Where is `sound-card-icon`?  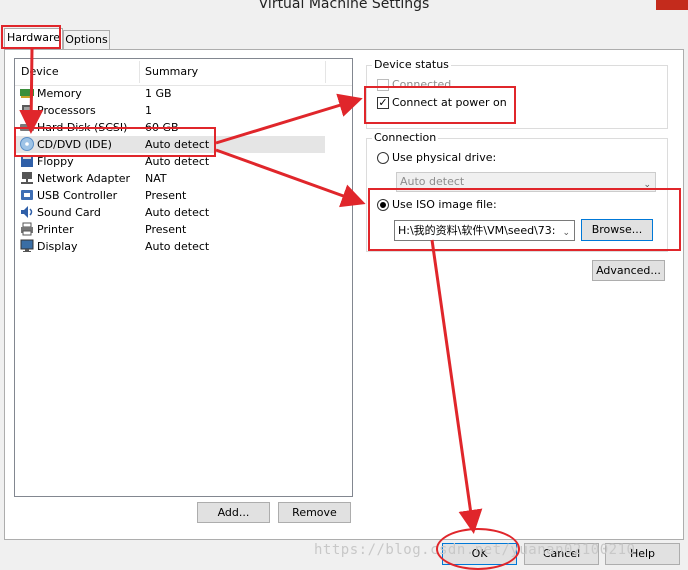
sound-card-icon is located at coordinates (27, 212).